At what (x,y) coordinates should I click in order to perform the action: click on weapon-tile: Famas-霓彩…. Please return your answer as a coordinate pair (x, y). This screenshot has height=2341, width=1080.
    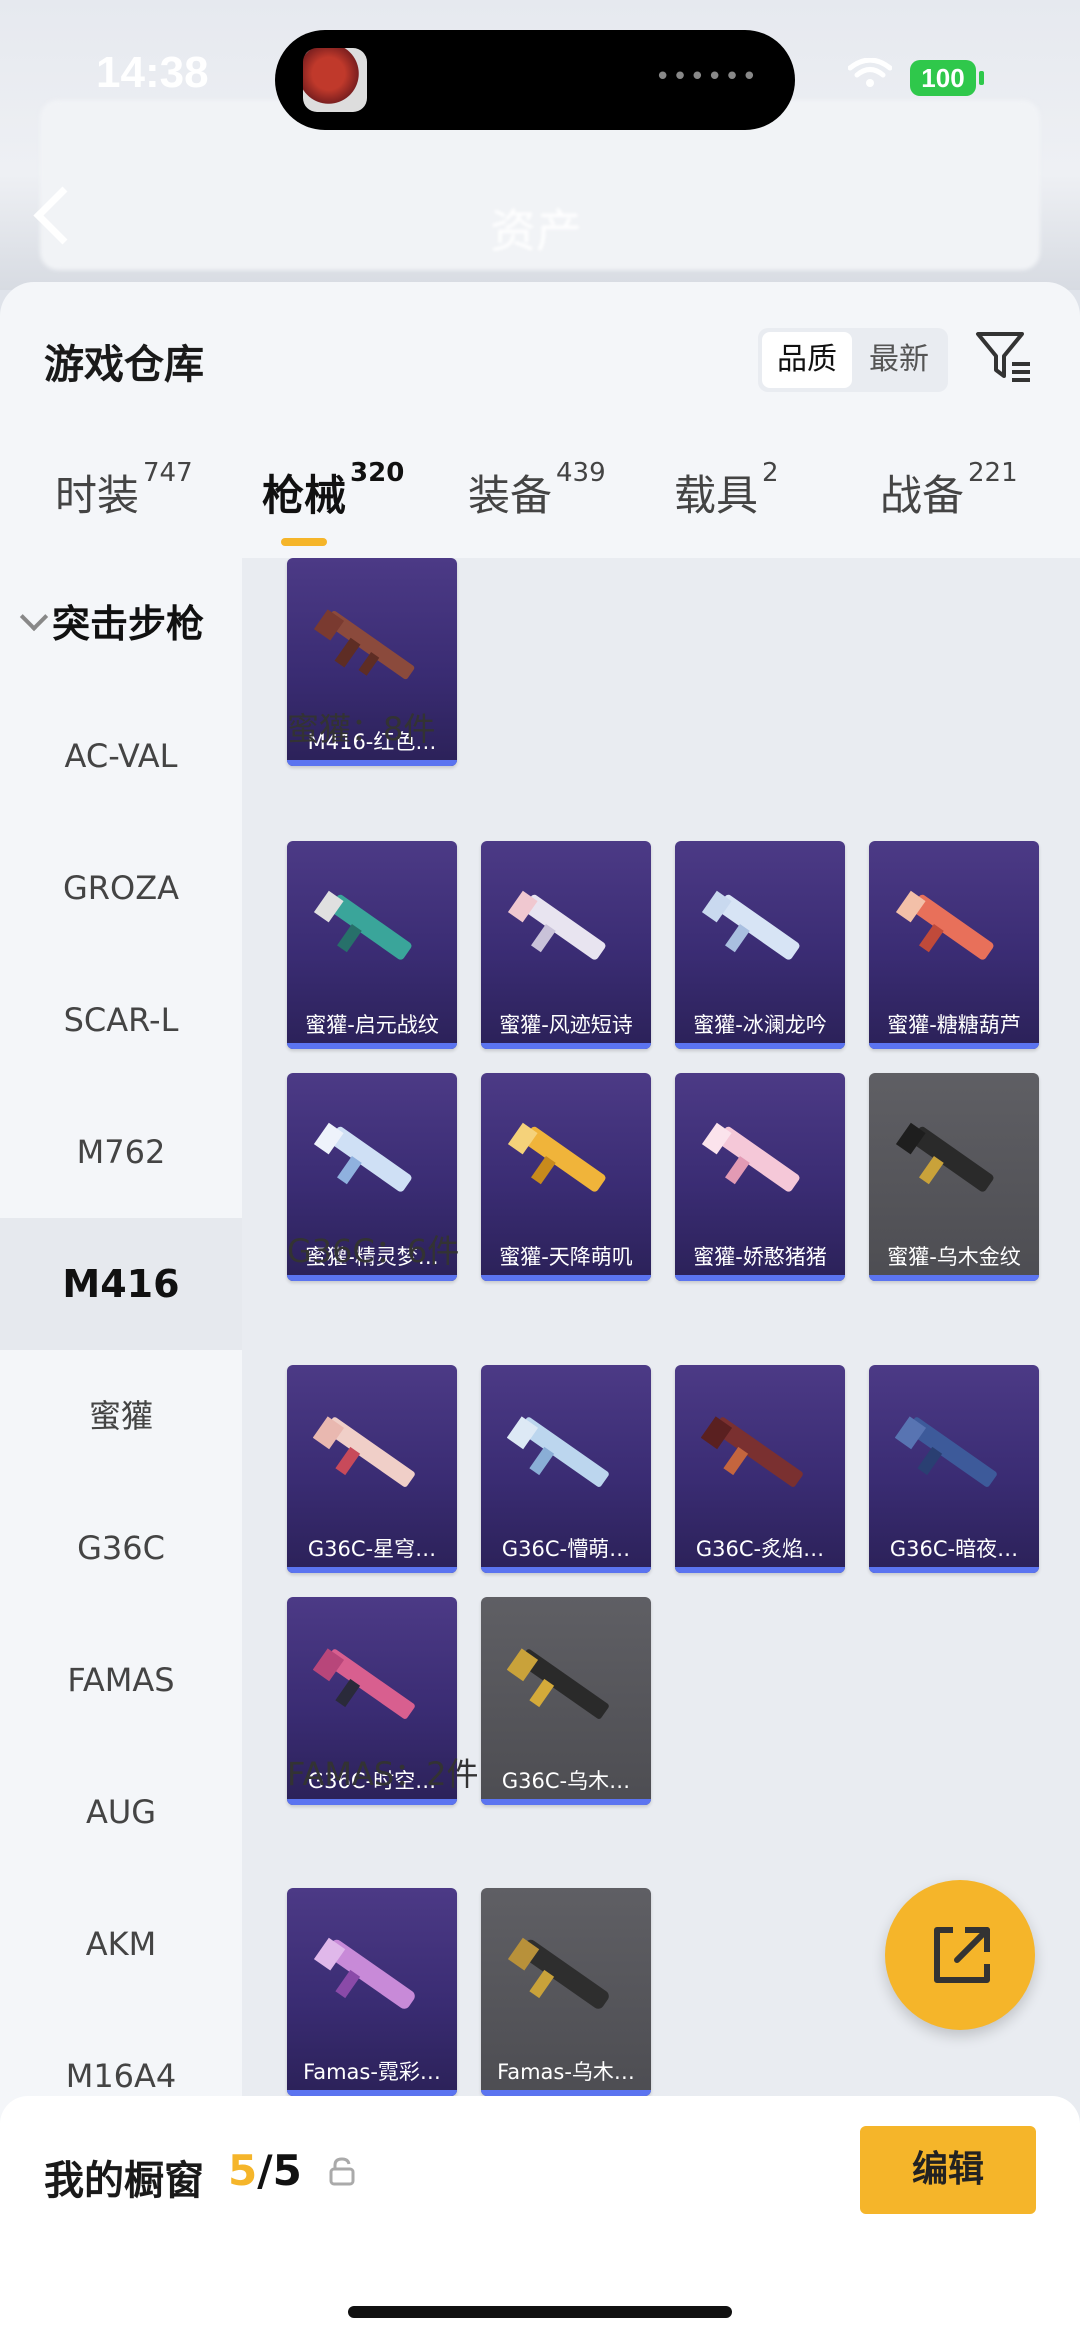
    Looking at the image, I should click on (372, 1992).